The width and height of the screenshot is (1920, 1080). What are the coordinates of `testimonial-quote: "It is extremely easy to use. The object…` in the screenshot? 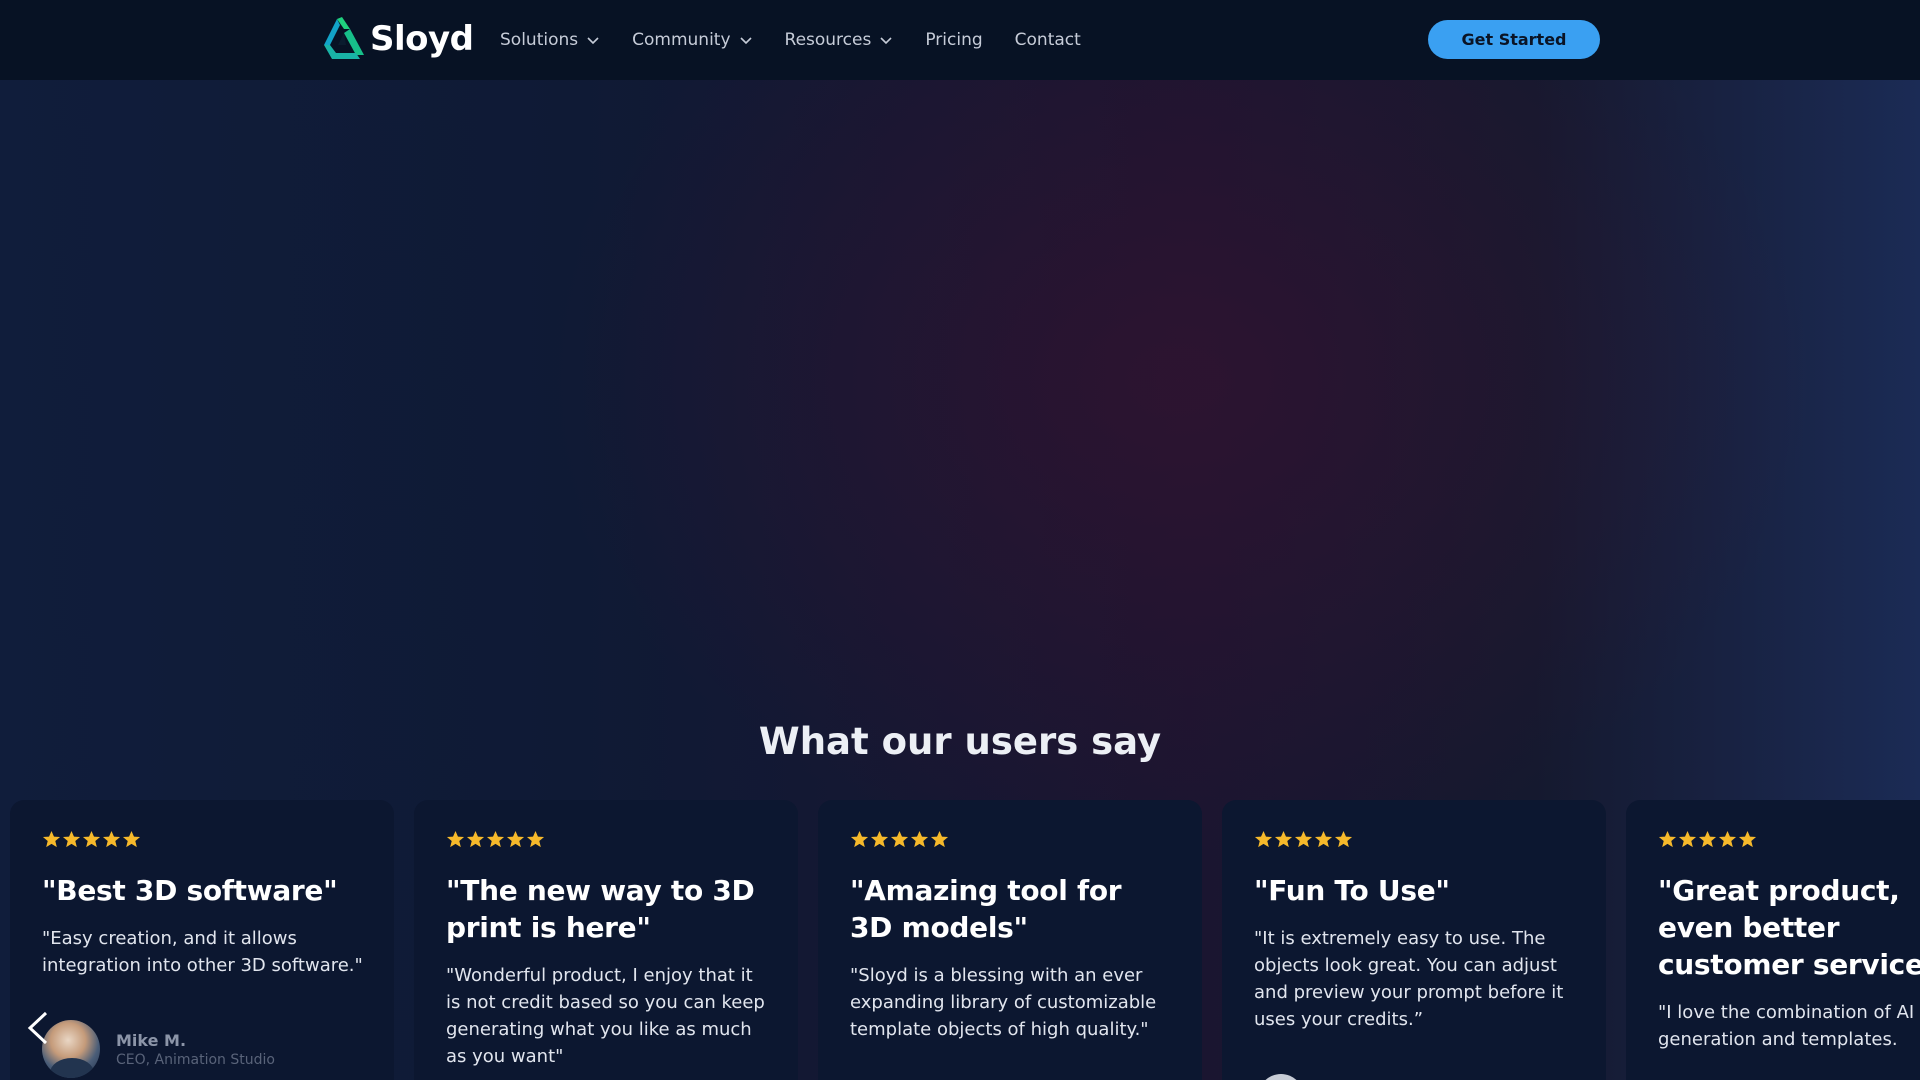 It's located at (1409, 979).